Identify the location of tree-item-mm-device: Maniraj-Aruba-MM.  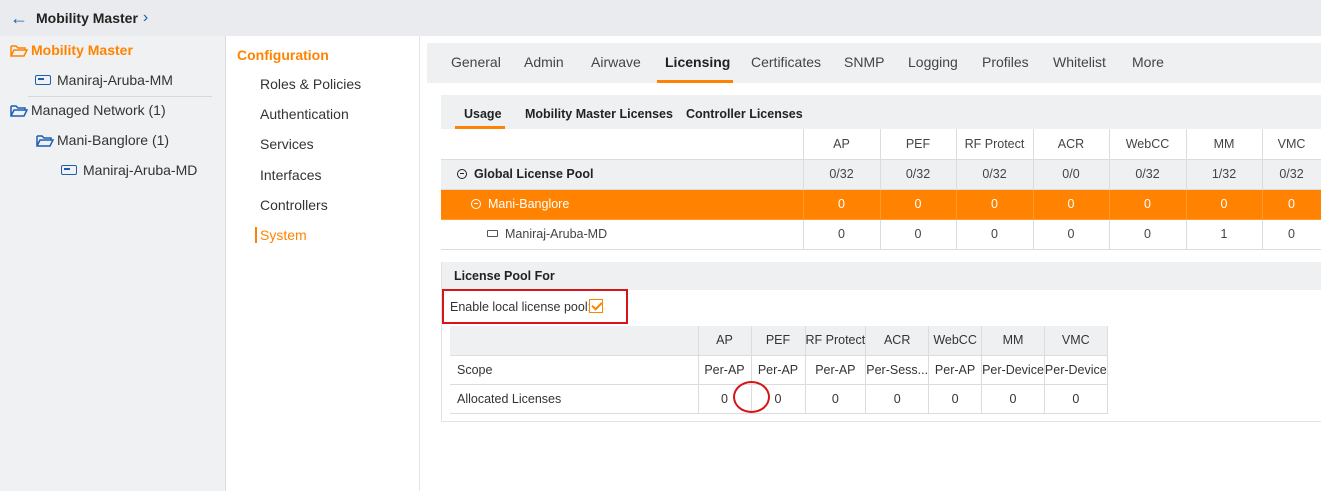
(104, 80).